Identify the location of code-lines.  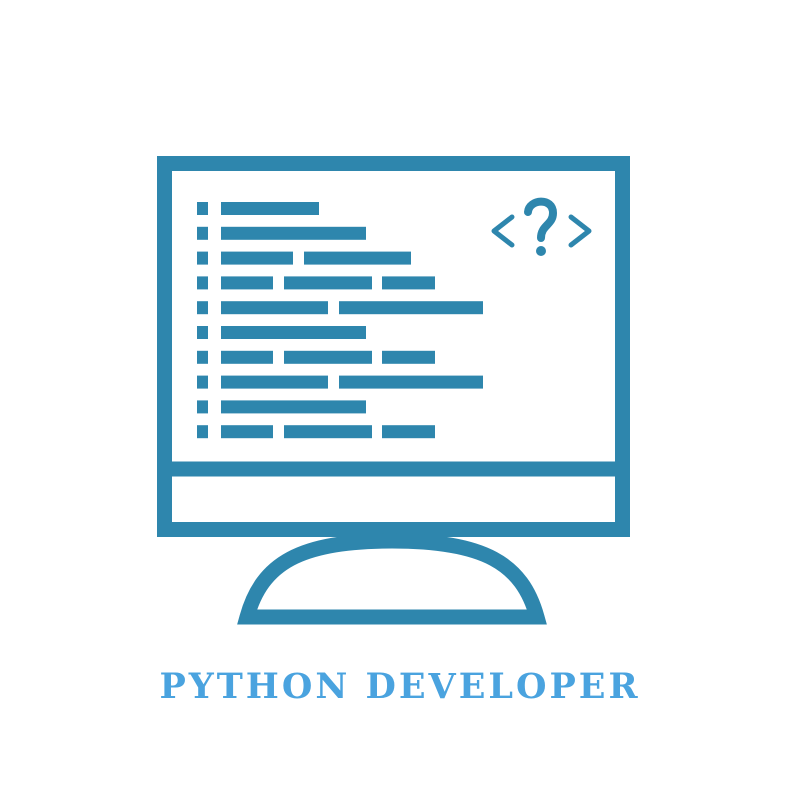
(340, 320).